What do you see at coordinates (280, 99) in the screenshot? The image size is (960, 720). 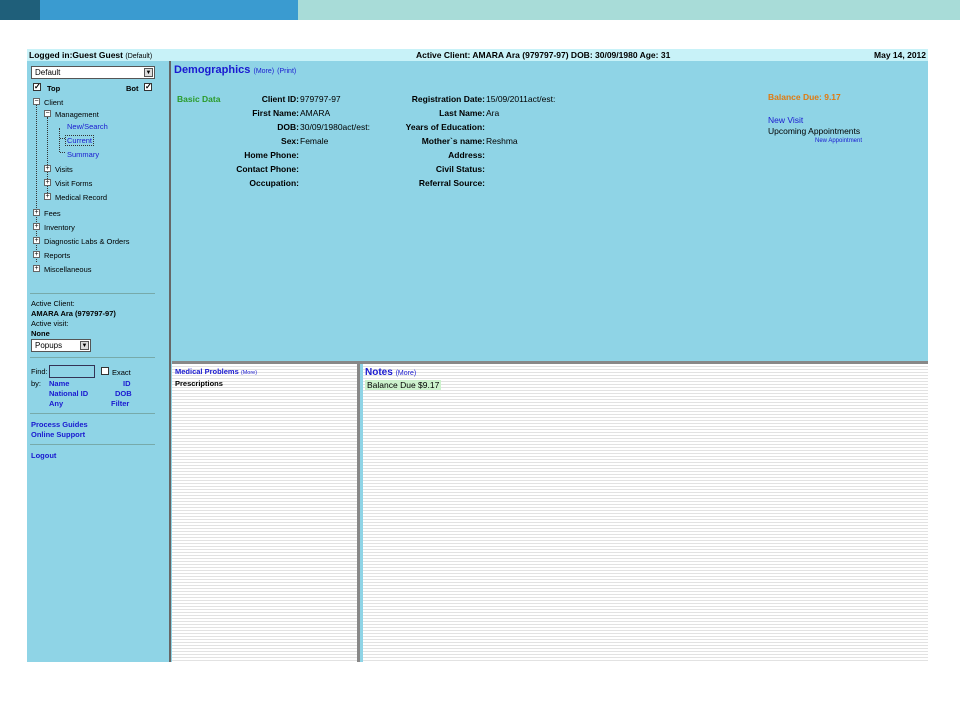 I see `client-id-label: Client ID:` at bounding box center [280, 99].